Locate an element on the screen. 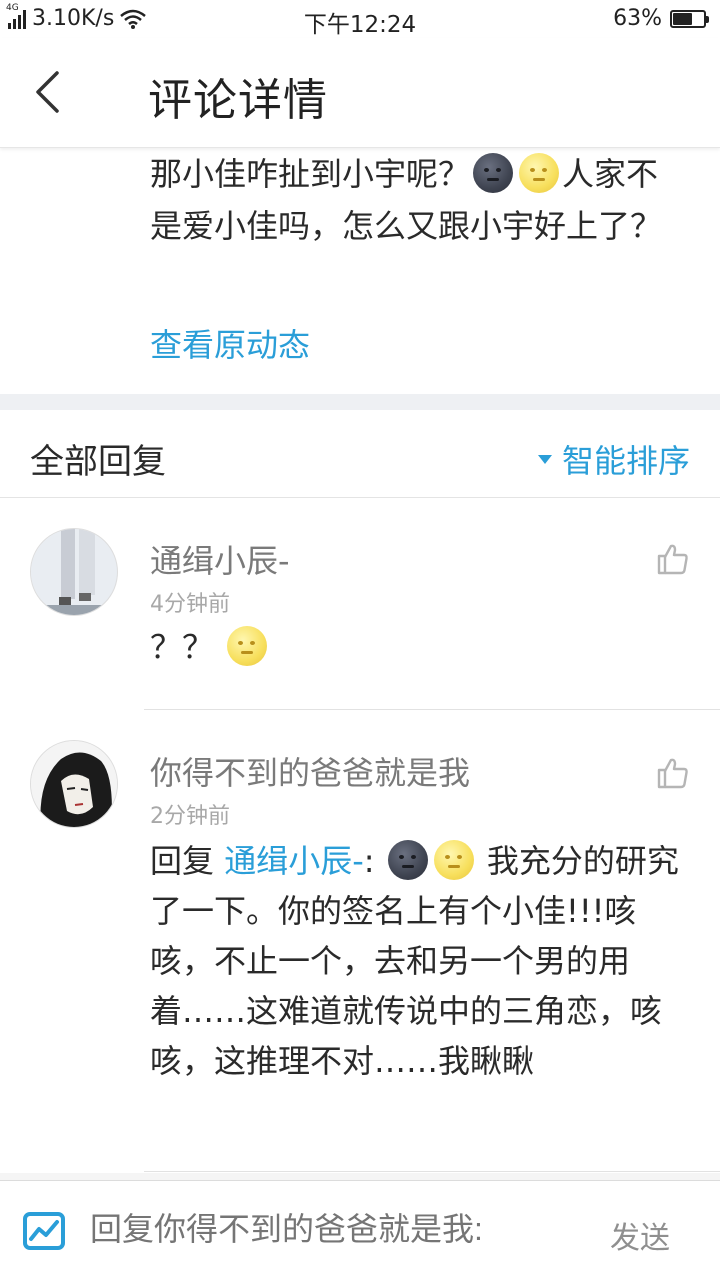 This screenshot has width=720, height=1280. back-button is located at coordinates (47, 92).